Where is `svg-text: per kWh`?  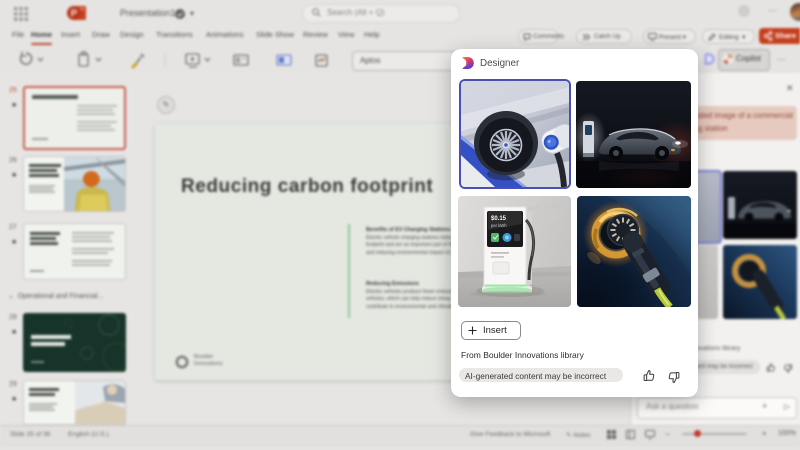
svg-text: per kWh is located at coordinates (499, 225).